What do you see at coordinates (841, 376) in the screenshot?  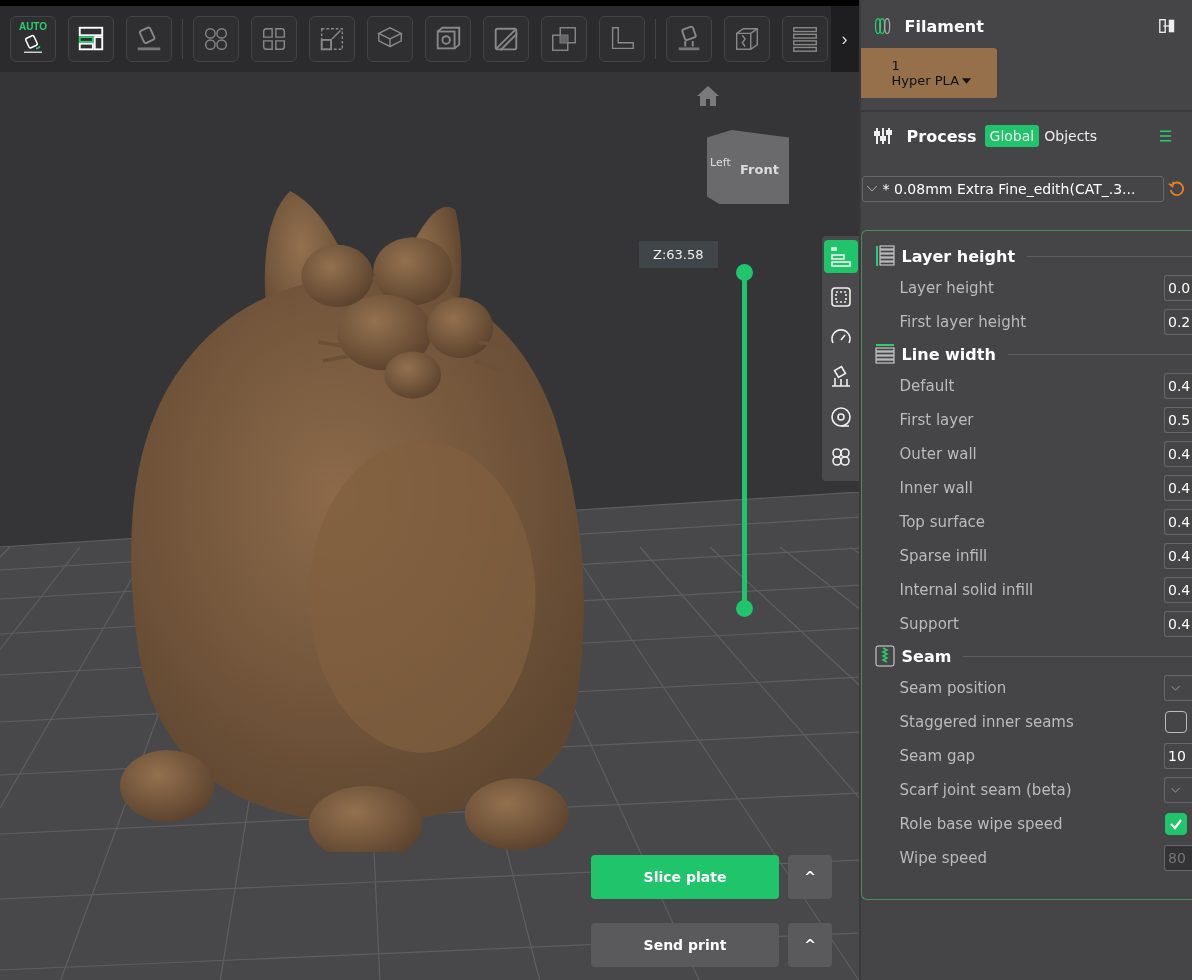 I see `support-icon` at bounding box center [841, 376].